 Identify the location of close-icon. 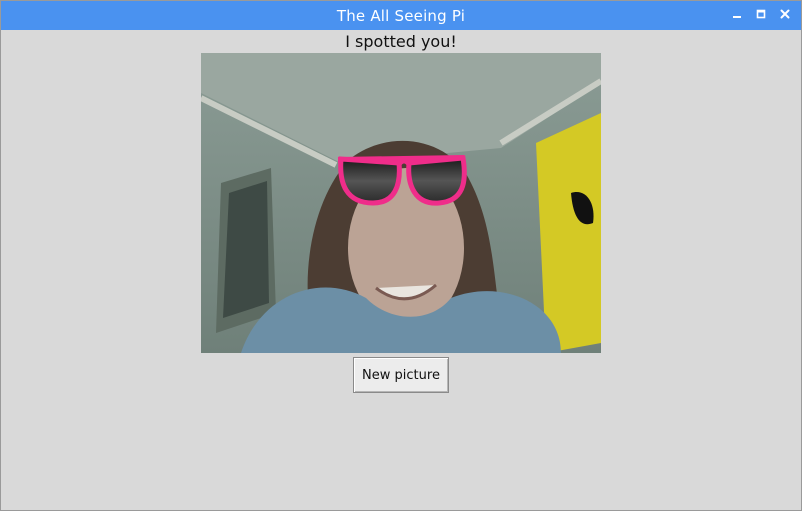
(785, 14).